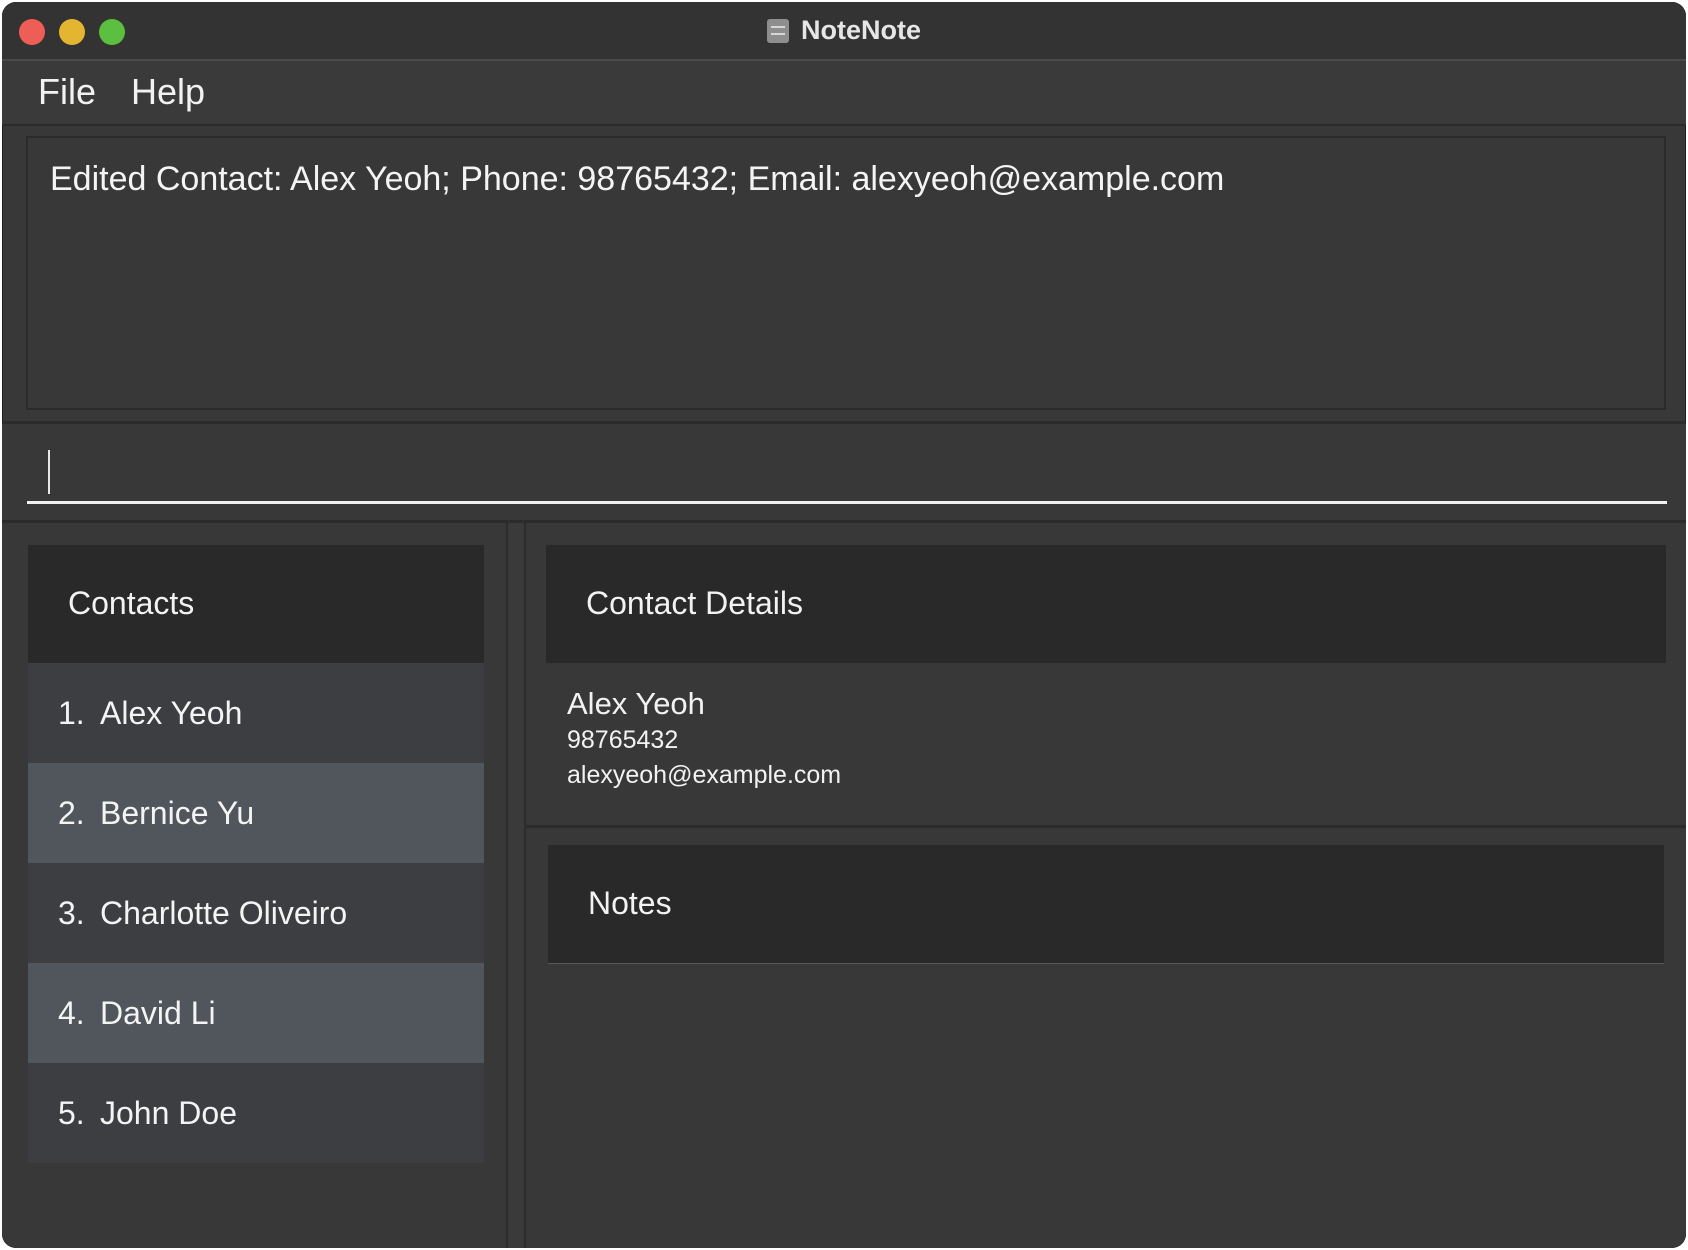 This screenshot has width=1688, height=1250. What do you see at coordinates (67, 92) in the screenshot?
I see `menu-file: File` at bounding box center [67, 92].